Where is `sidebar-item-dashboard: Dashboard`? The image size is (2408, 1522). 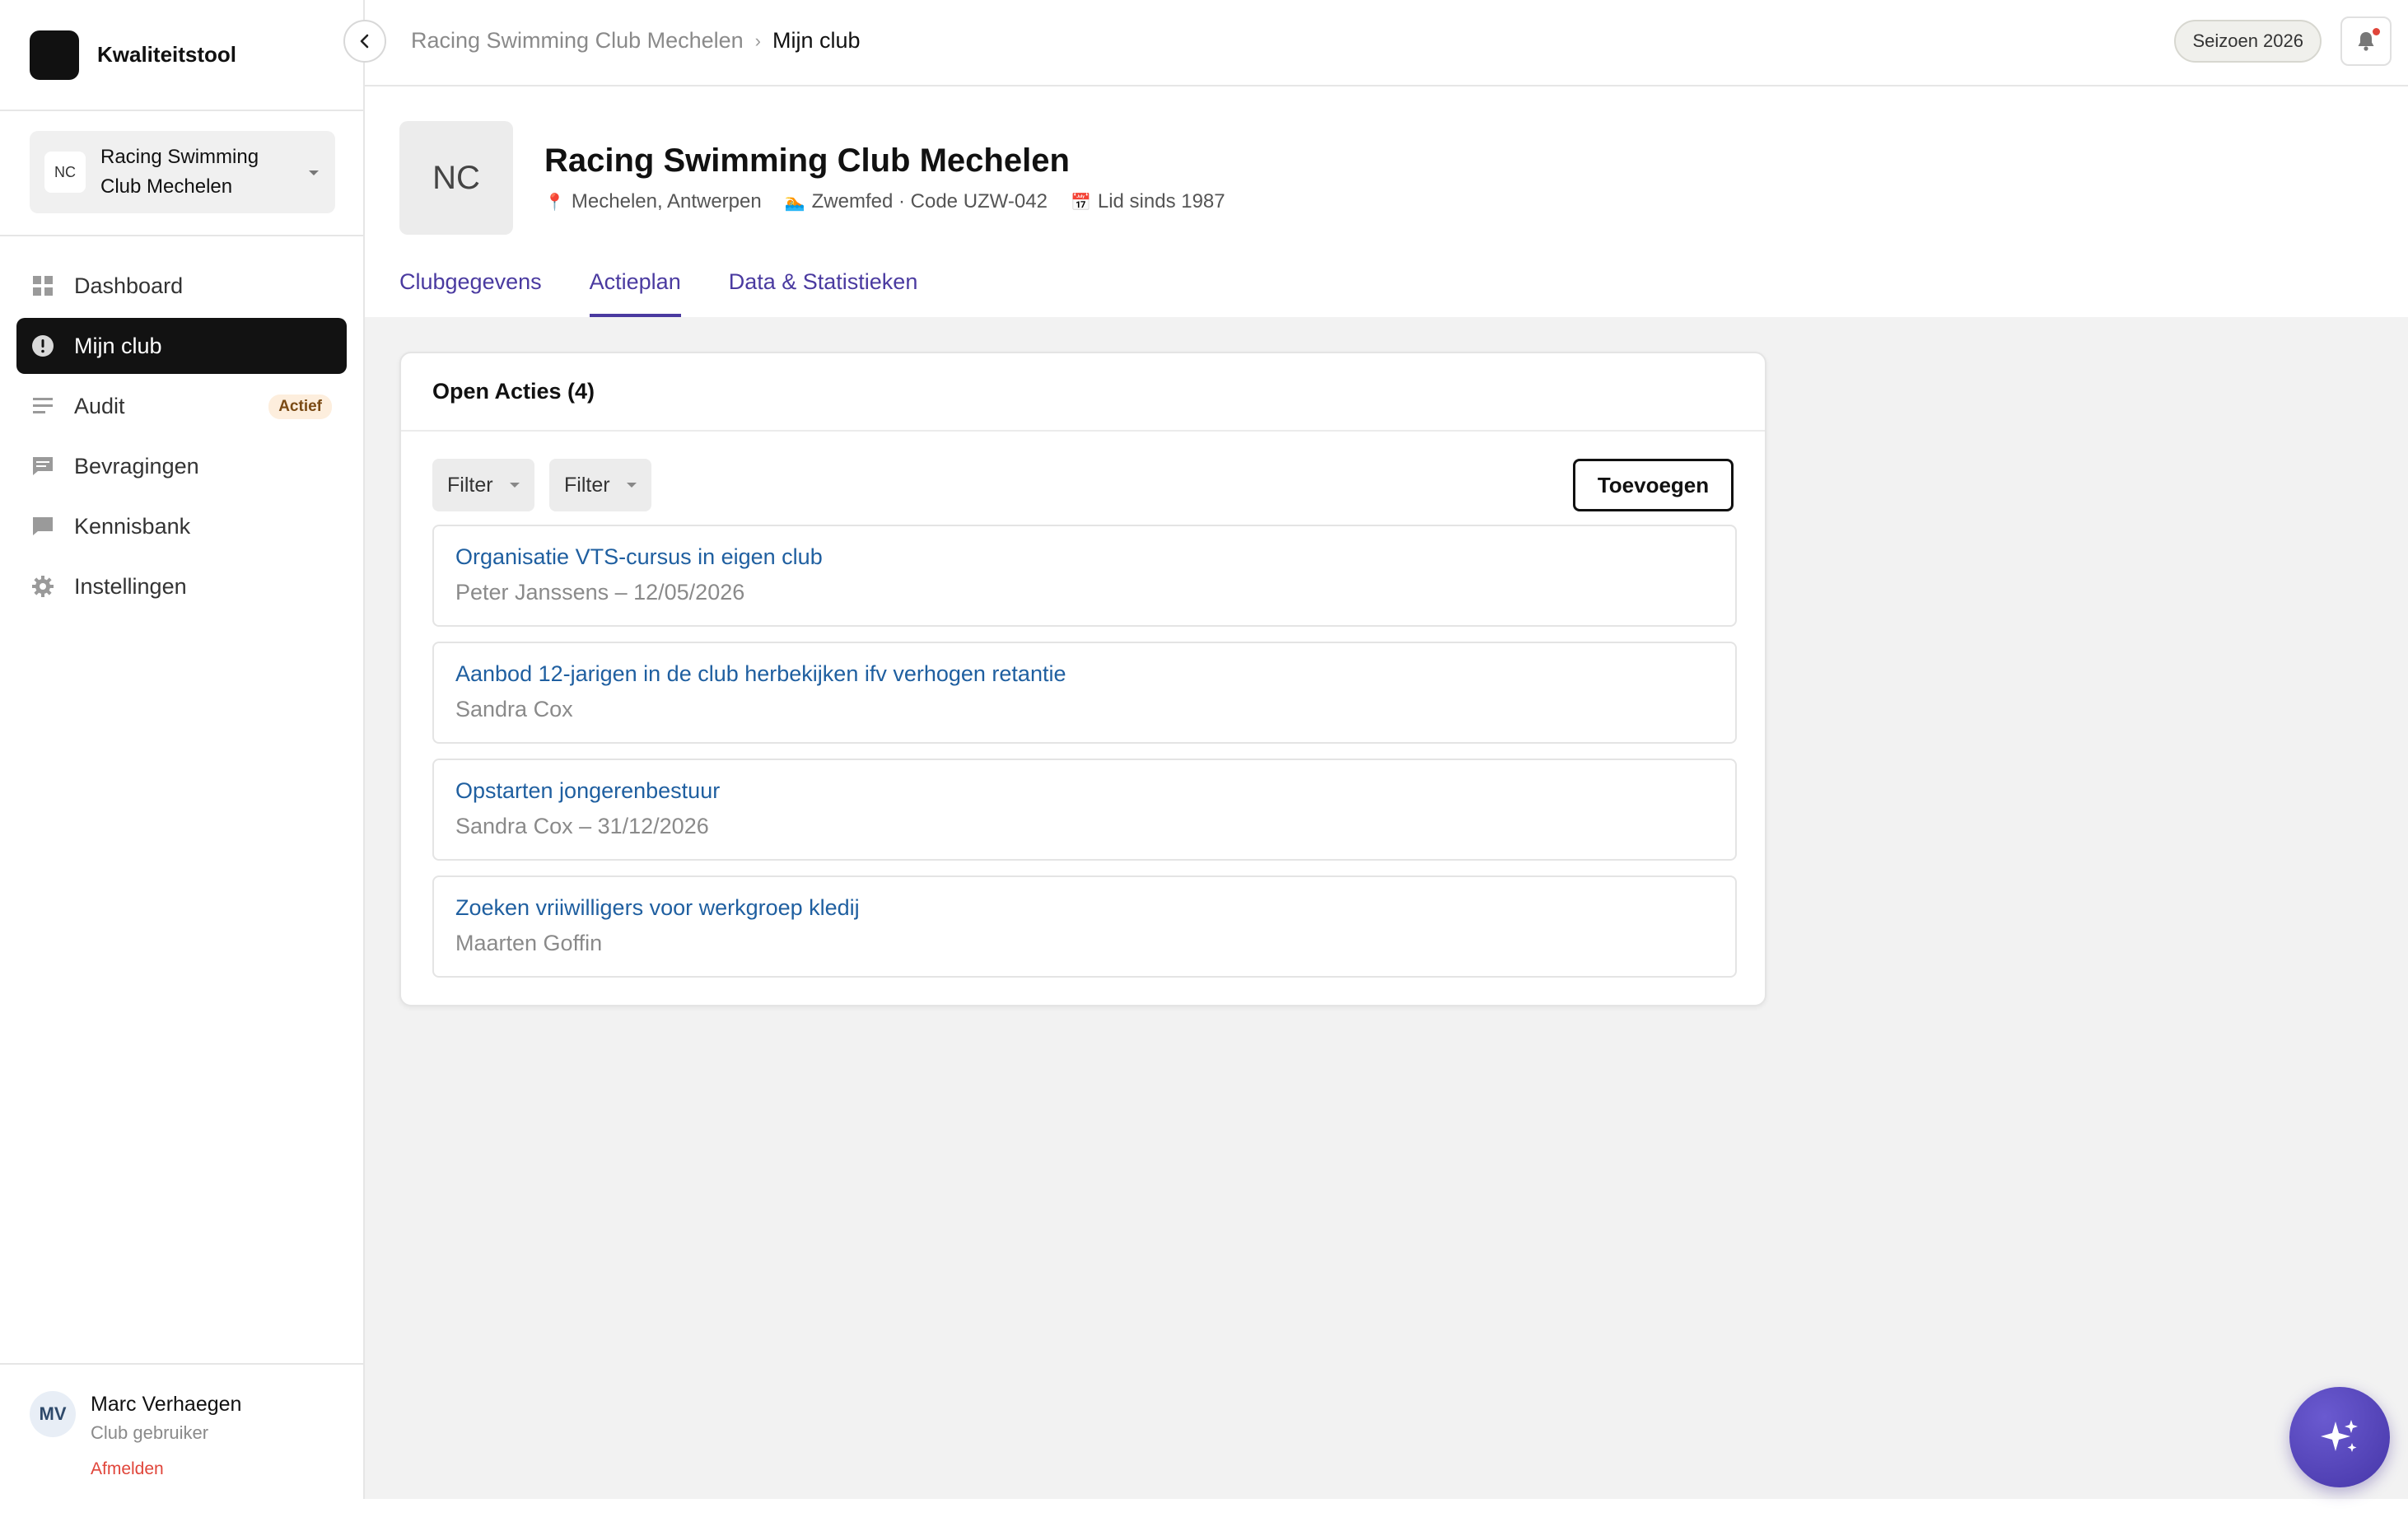
sidebar-item-dashboard: Dashboard is located at coordinates (181, 286).